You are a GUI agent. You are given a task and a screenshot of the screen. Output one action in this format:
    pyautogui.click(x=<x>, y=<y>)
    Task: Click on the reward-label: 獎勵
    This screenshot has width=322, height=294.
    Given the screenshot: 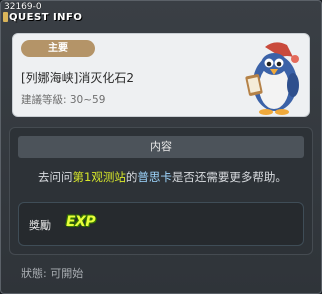 What is the action you would take?
    pyautogui.click(x=40, y=225)
    